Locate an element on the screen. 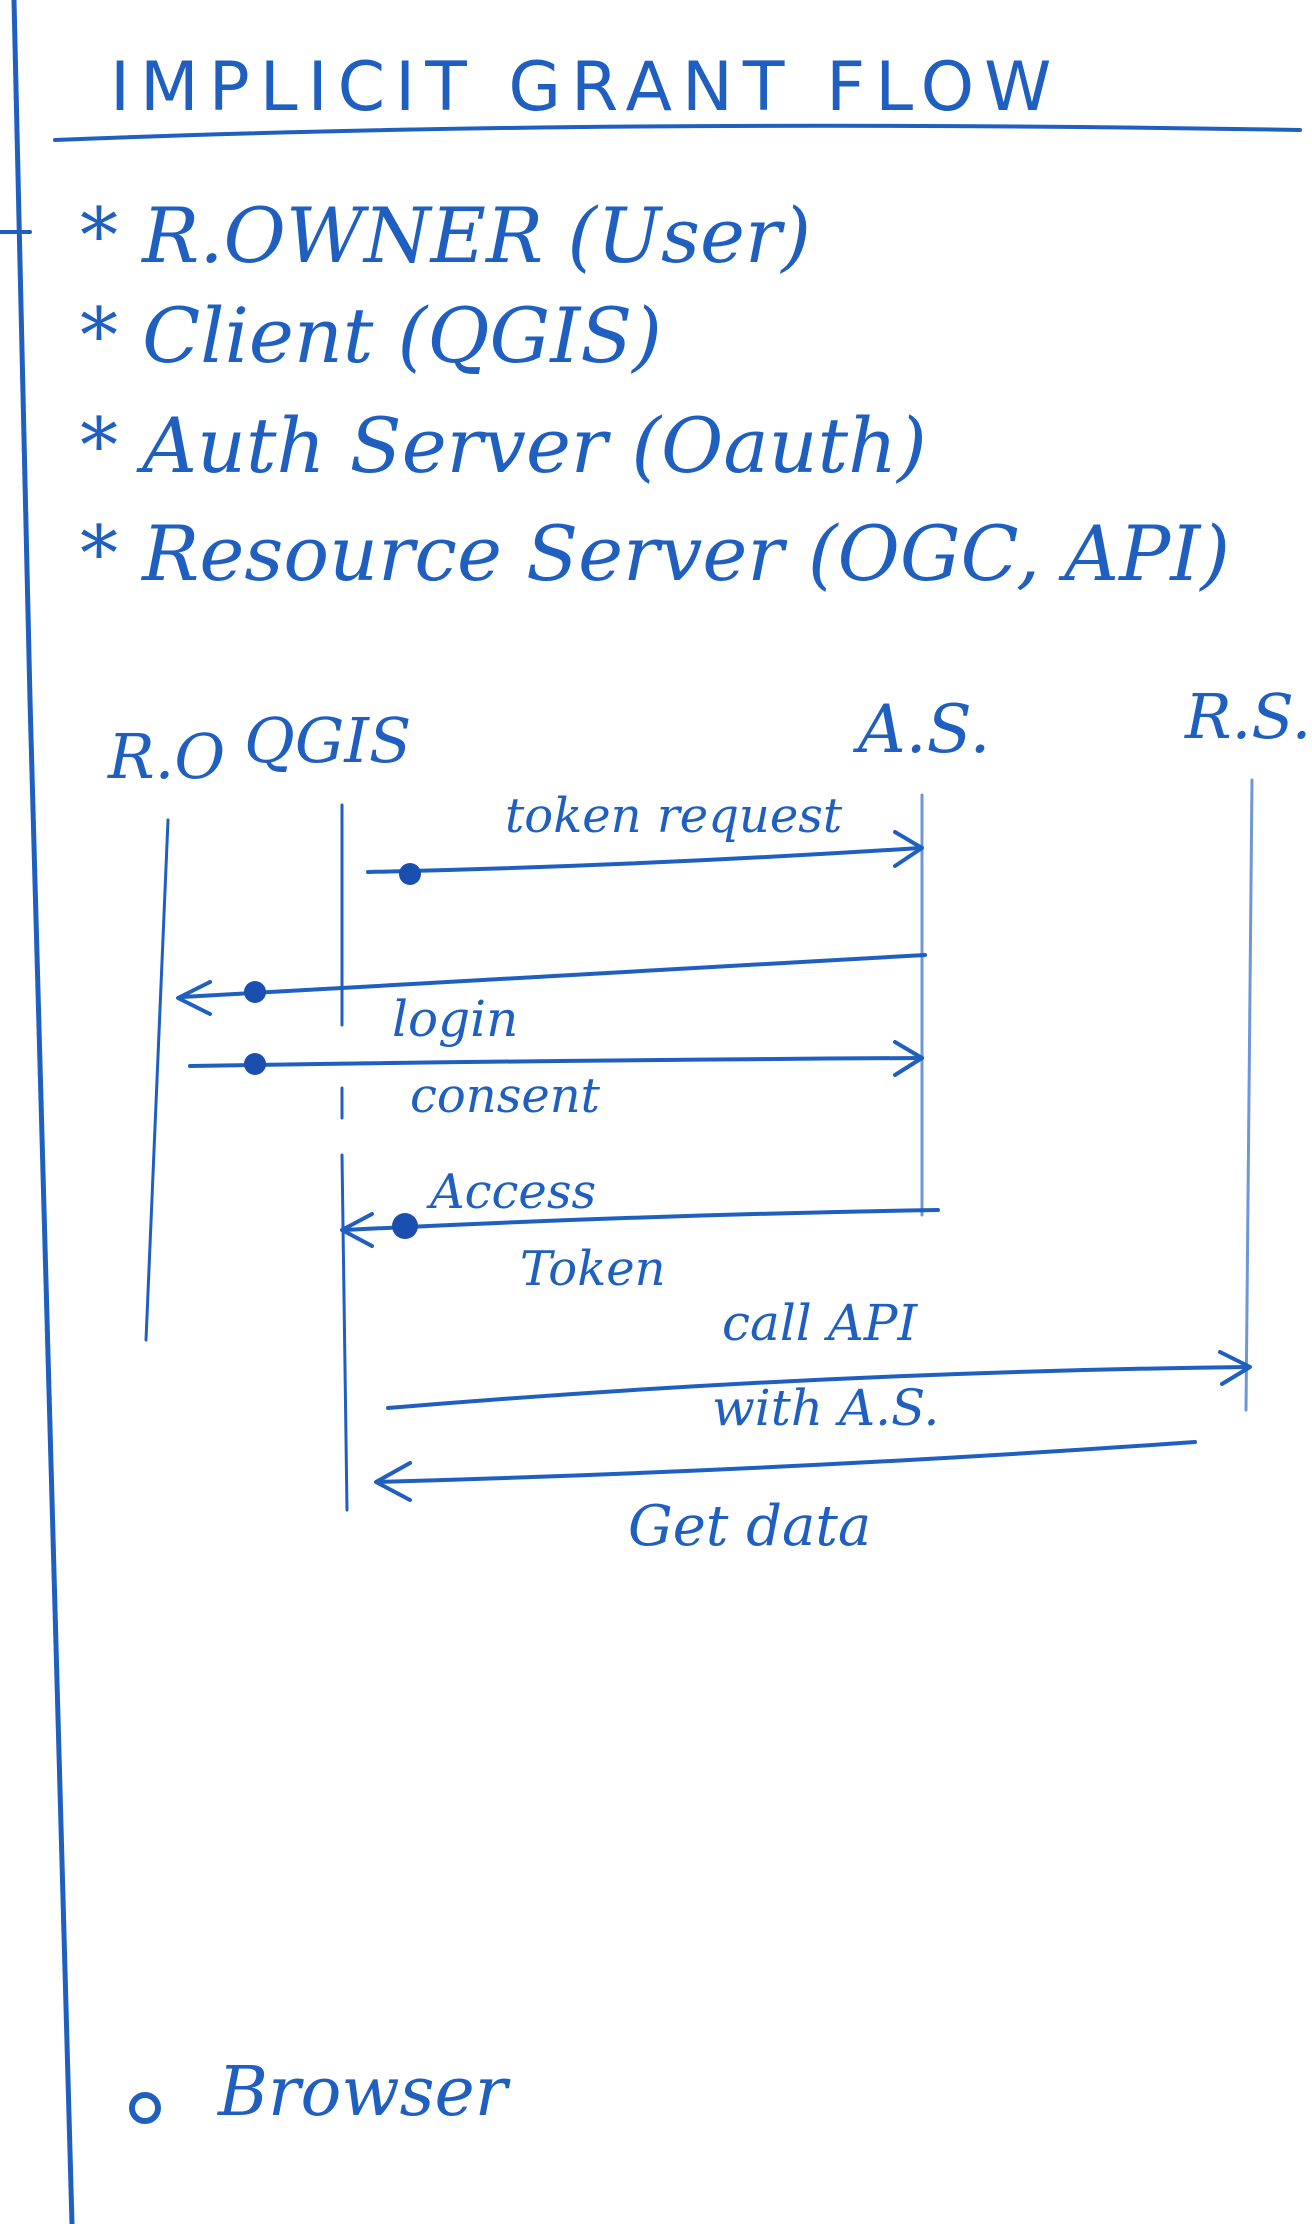  message-get-data: Get data is located at coordinates (785, 1499).